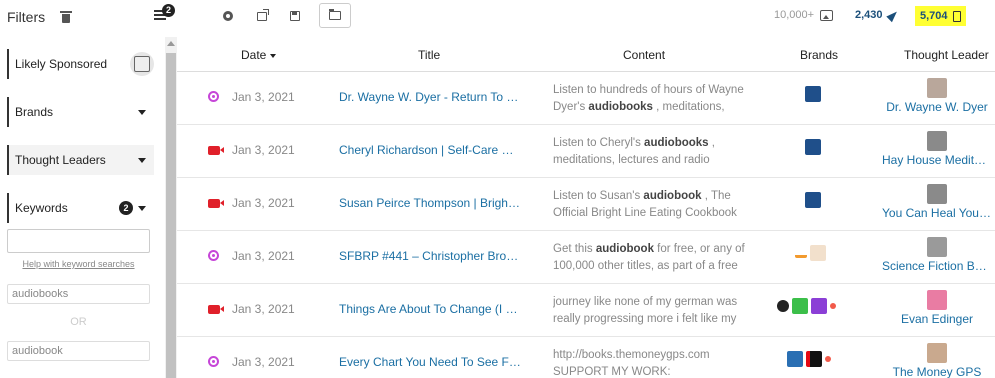  I want to click on filter-label: Keywords, so click(41, 208).